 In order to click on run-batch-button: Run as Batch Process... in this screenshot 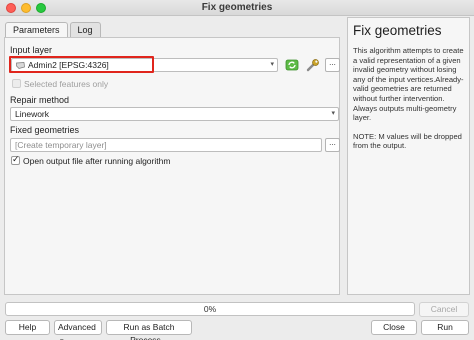, I will do `click(149, 330)`.